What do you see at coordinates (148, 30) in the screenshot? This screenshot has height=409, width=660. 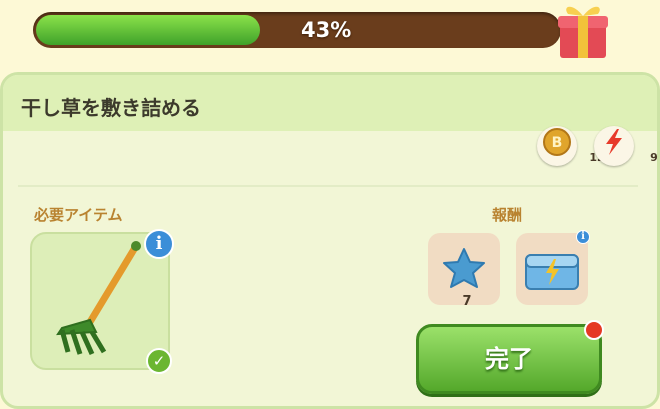 I see `progress-fill` at bounding box center [148, 30].